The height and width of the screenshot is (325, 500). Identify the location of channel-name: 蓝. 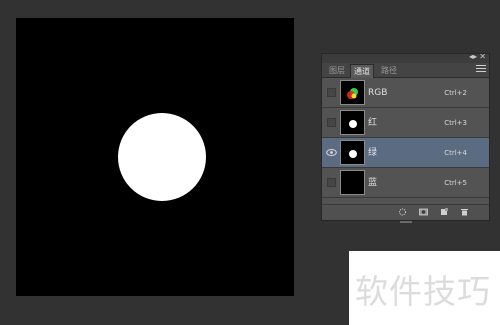
(373, 183).